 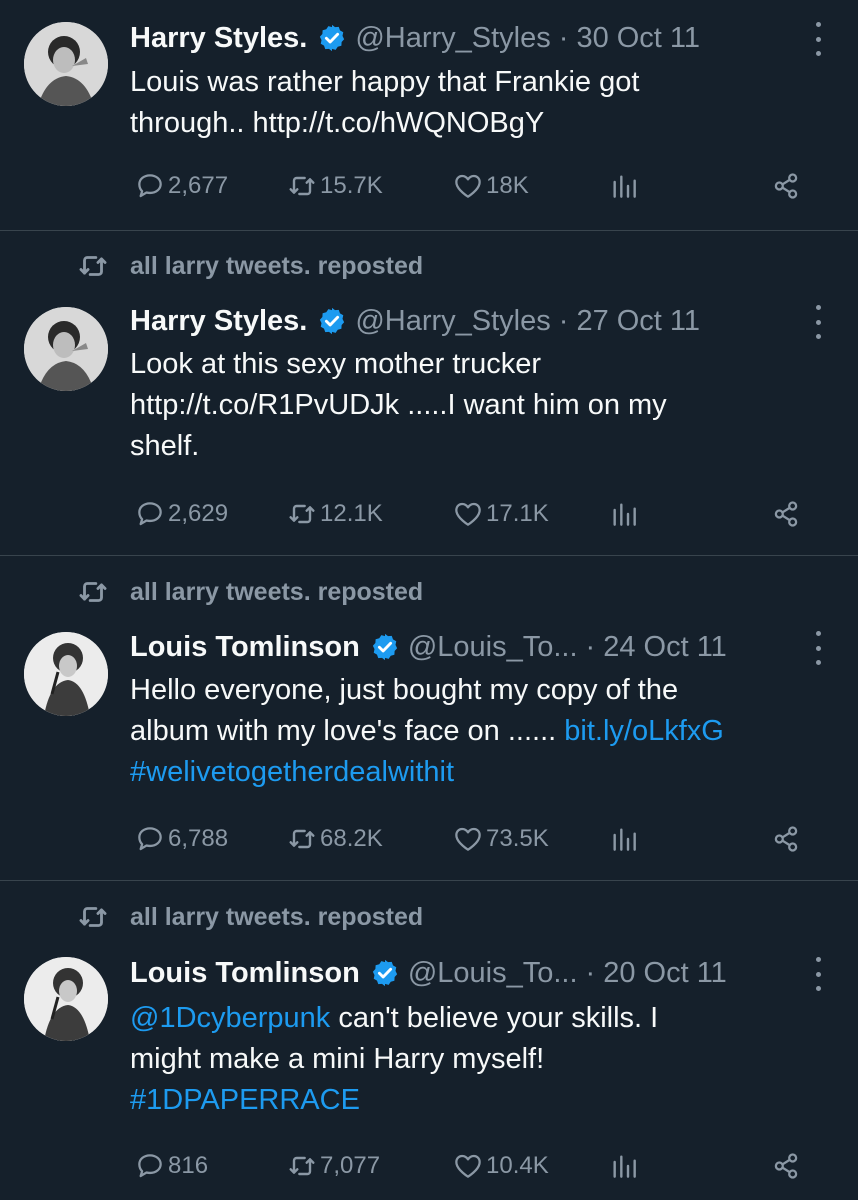 I want to click on tweet-text-line: might make a mini Harry myself!, so click(x=337, y=1059).